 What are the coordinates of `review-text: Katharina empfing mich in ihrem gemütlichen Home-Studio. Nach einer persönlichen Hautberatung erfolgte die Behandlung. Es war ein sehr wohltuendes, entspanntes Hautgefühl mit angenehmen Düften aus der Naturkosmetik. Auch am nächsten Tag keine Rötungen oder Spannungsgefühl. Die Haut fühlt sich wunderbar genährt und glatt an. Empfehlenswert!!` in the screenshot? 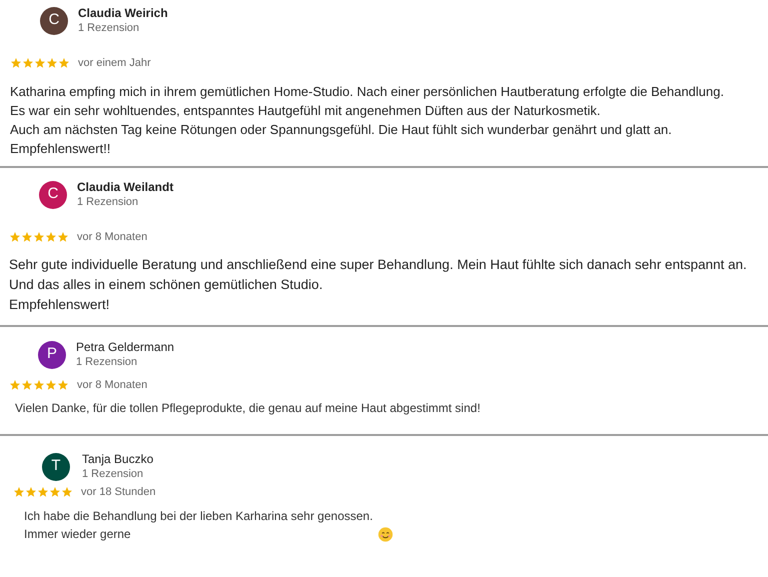 It's located at (367, 120).